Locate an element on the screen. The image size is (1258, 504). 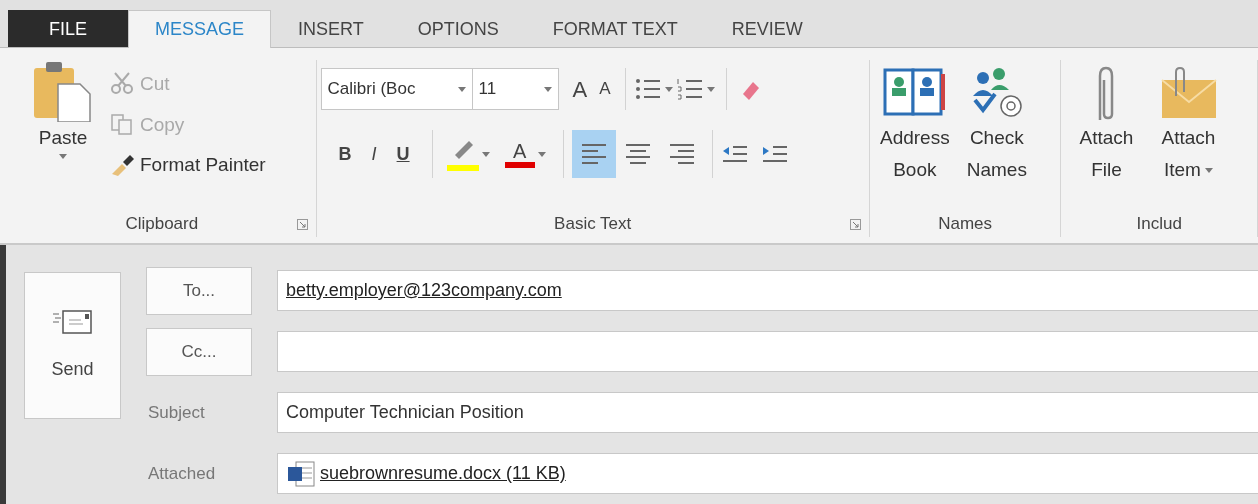
paperclip-icon is located at coordinates (1106, 94).